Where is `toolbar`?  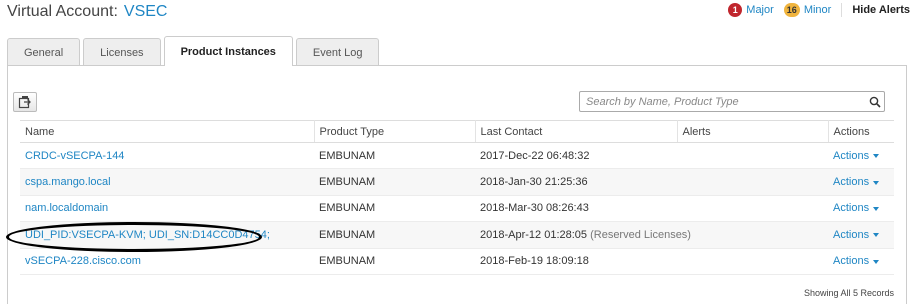
toolbar is located at coordinates (449, 102).